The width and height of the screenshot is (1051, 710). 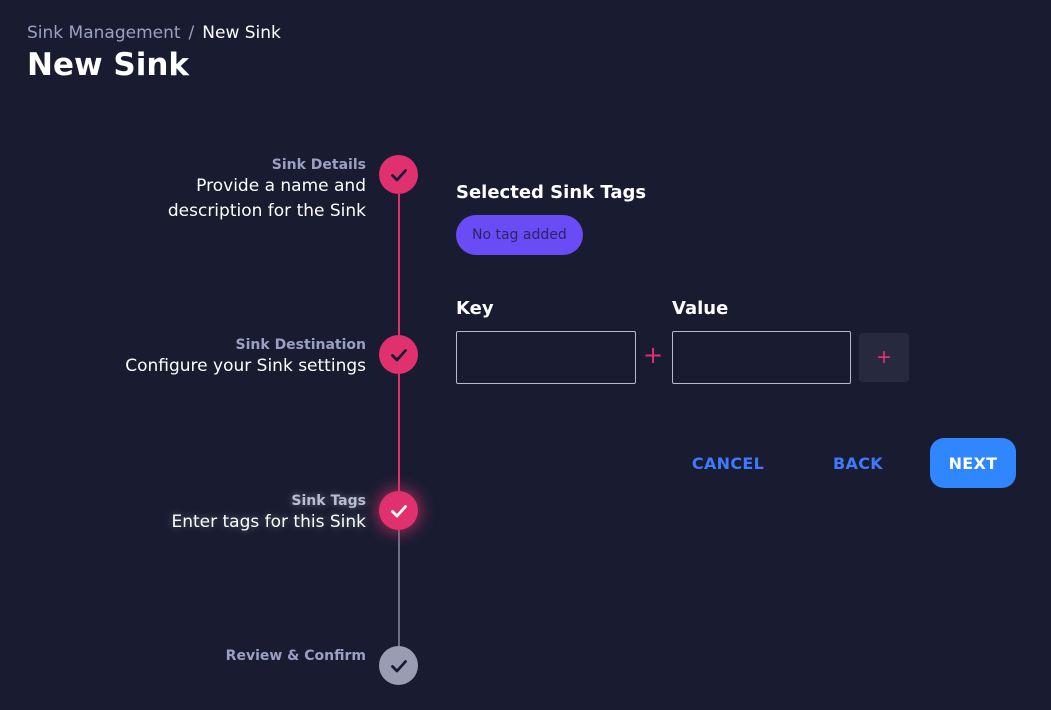 I want to click on key-label: Key, so click(x=475, y=308).